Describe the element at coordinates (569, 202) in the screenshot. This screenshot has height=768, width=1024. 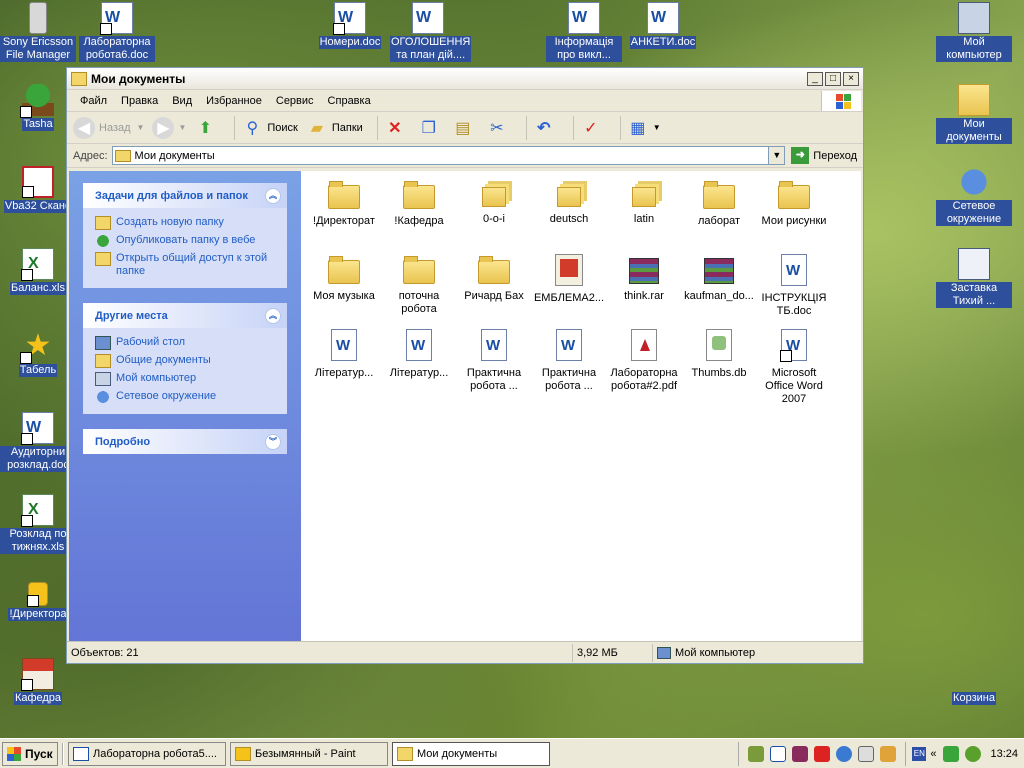
I see `file-item: deutsch` at that location.